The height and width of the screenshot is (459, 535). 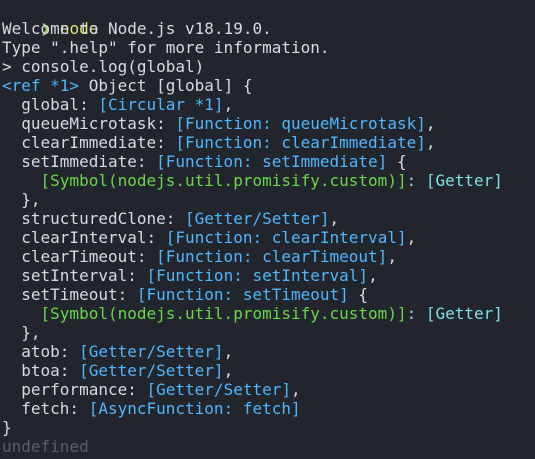 I want to click on property-key: setTimeout:, so click(x=79, y=294).